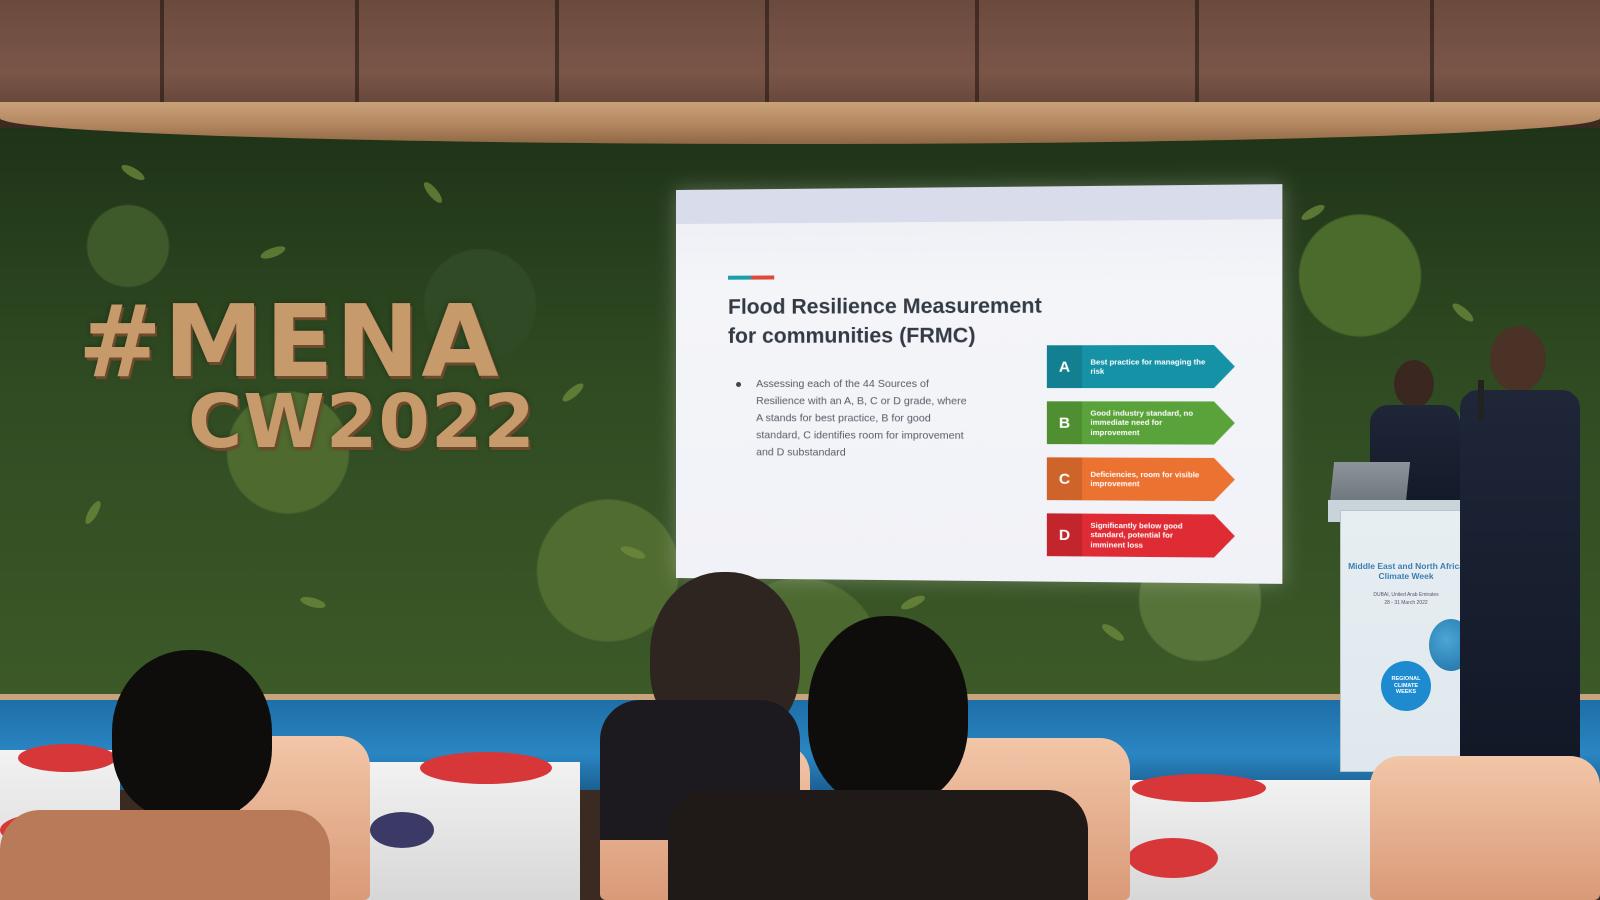 The height and width of the screenshot is (900, 1600). Describe the element at coordinates (1064, 366) in the screenshot. I see `grade-letter: A` at that location.